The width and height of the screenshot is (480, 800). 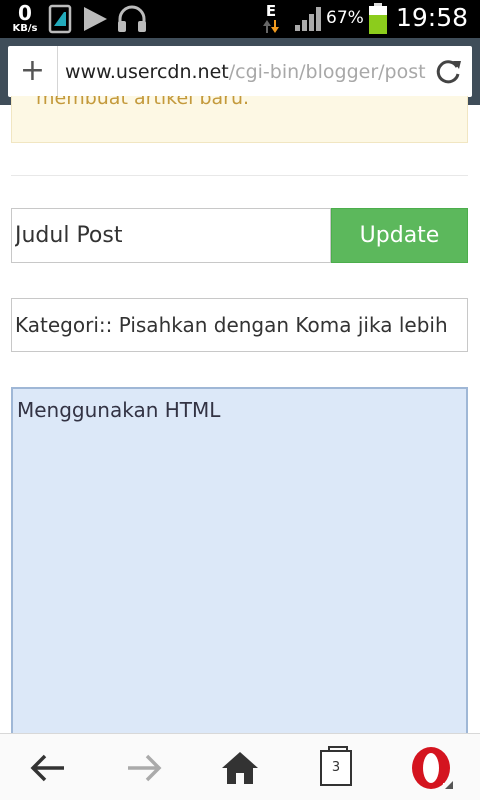 I want to click on battery-icon, so click(x=378, y=18).